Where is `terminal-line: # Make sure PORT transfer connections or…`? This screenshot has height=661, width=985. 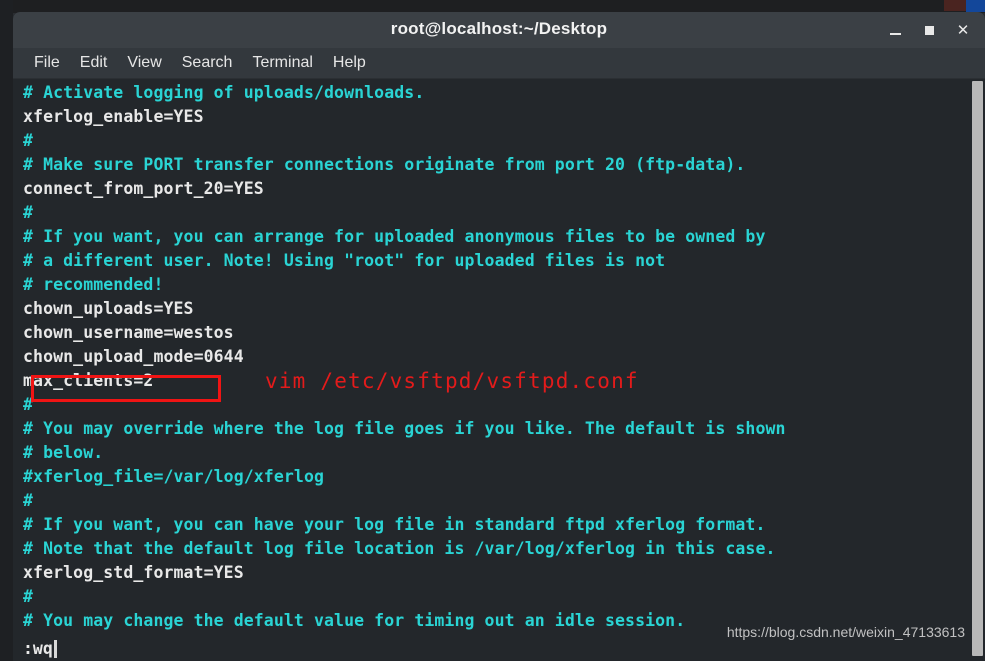 terminal-line: # Make sure PORT transfer connections or… is located at coordinates (384, 164).